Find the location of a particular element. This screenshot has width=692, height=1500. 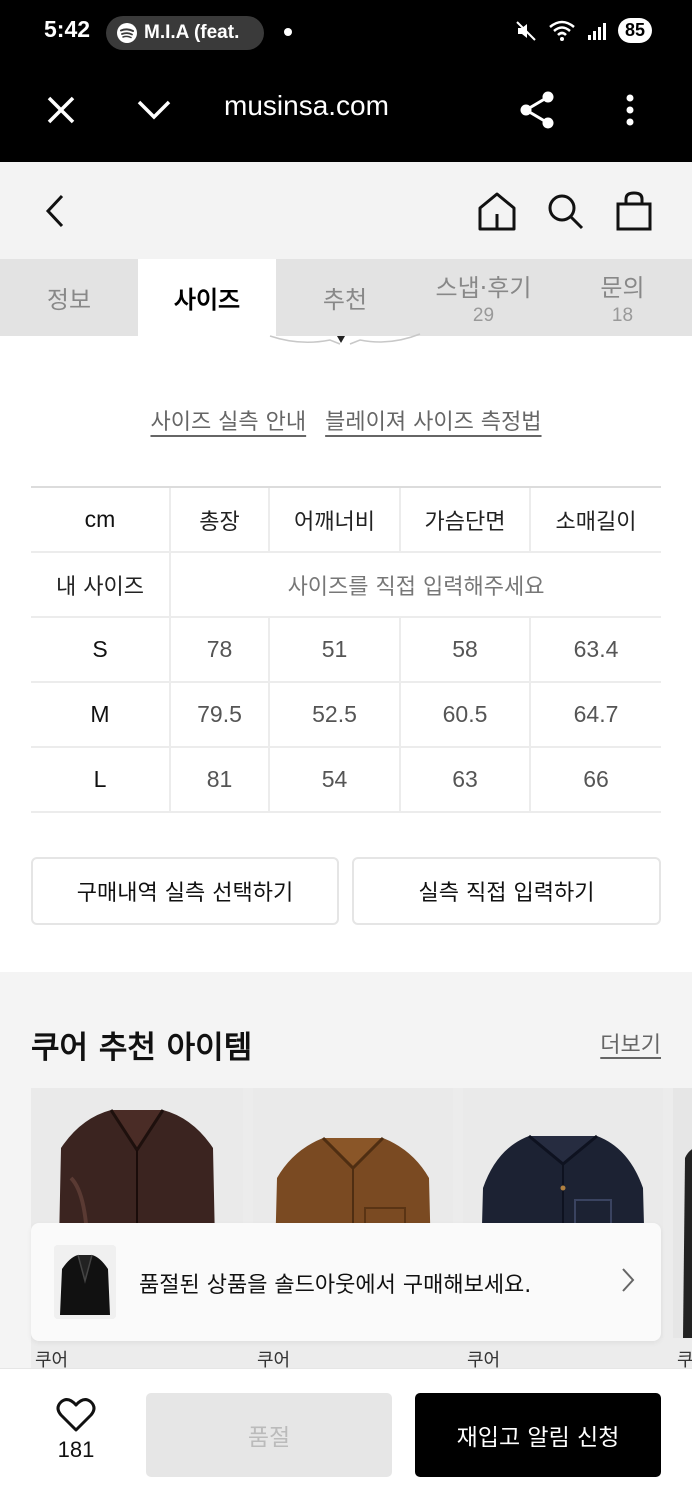

soldout-button: 품절 is located at coordinates (269, 1435).